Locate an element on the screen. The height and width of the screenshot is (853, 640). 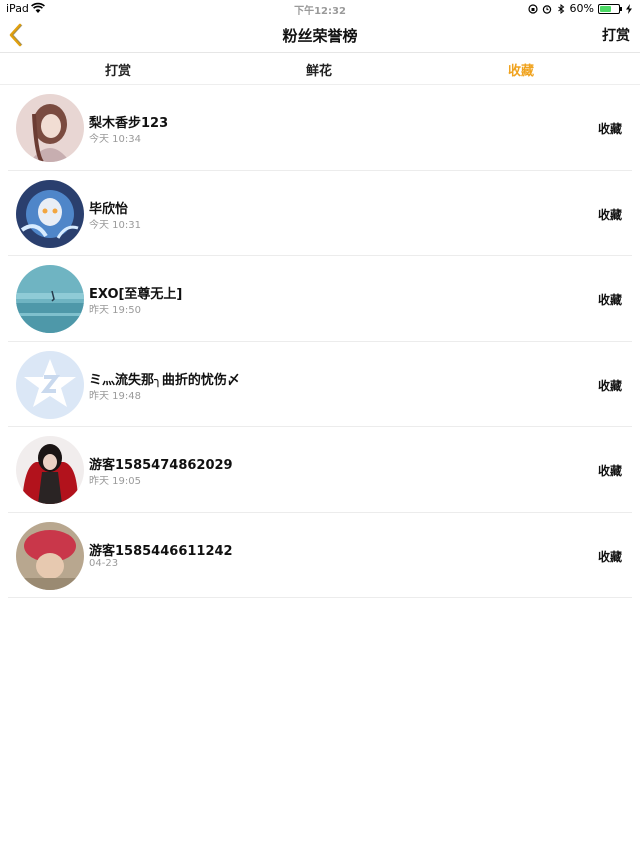
battery-icon is located at coordinates (610, 8).